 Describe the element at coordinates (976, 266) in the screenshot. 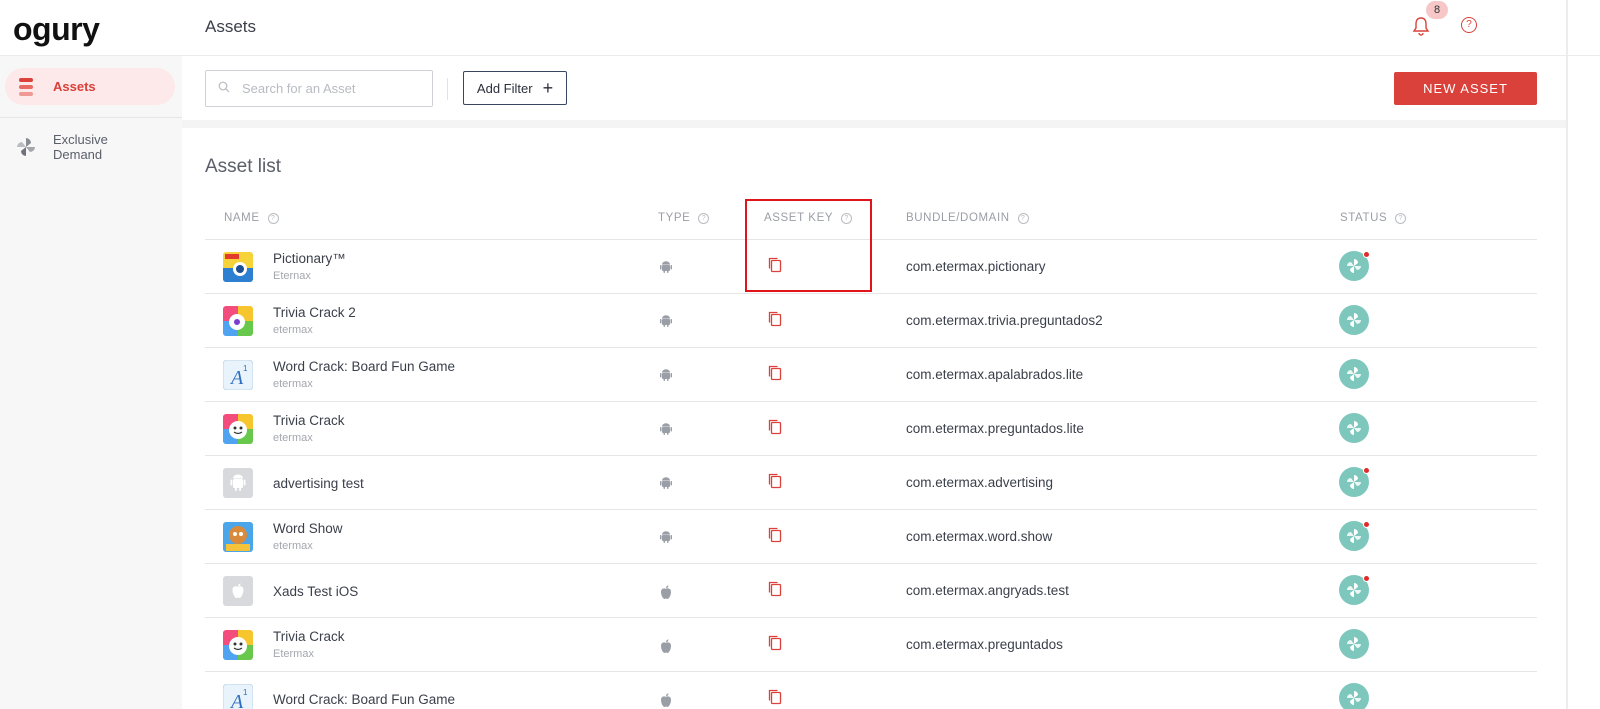

I see `bundle-domain: com.etermax.pictionary` at that location.